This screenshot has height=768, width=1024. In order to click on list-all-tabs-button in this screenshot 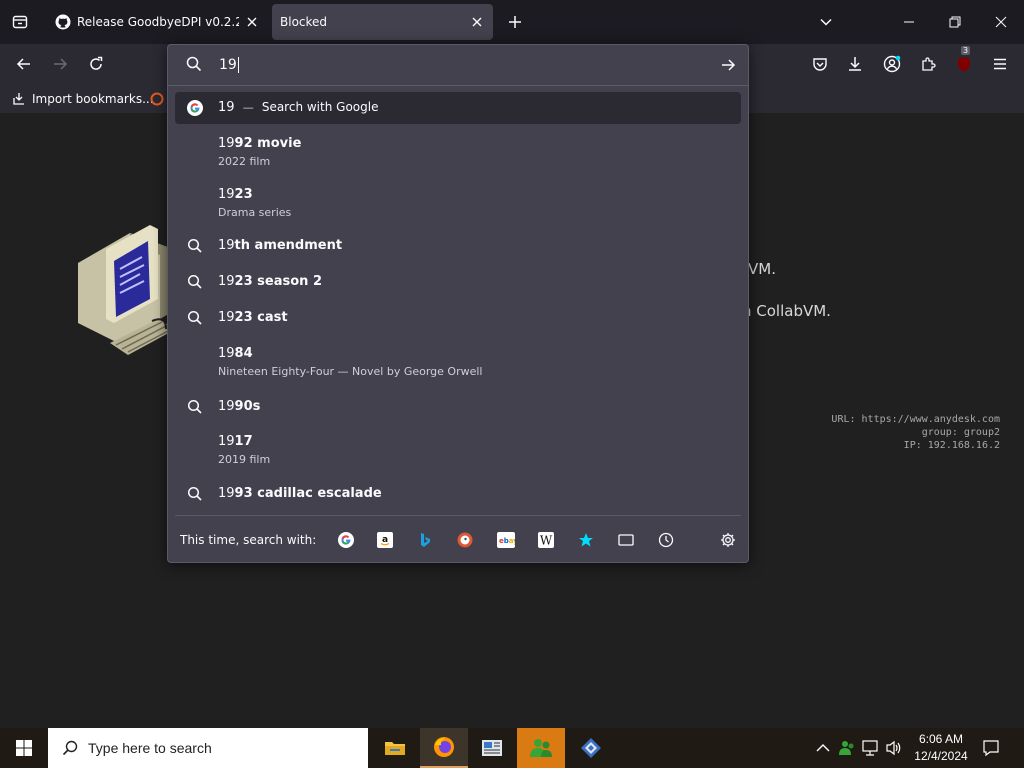, I will do `click(826, 22)`.